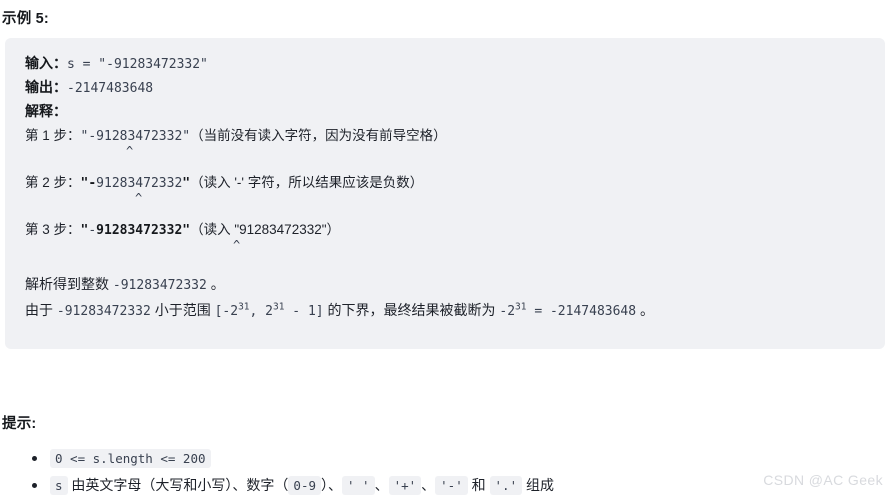 This screenshot has width=895, height=500. What do you see at coordinates (304, 311) in the screenshot?
I see `range-close: - 1]` at bounding box center [304, 311].